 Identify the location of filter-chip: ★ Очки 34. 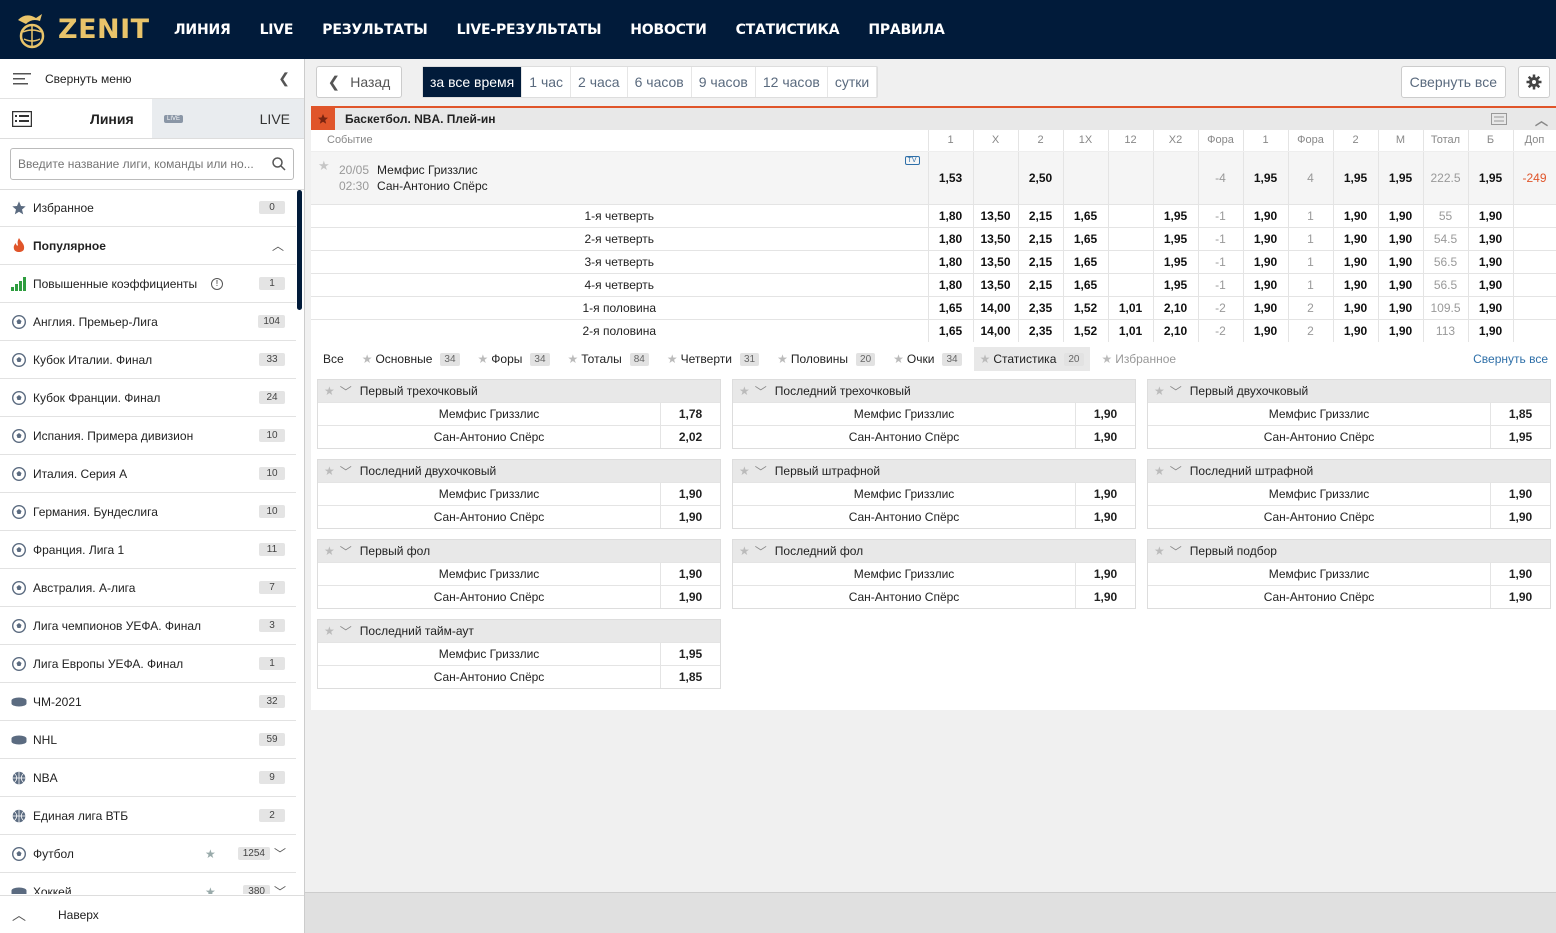
(927, 359).